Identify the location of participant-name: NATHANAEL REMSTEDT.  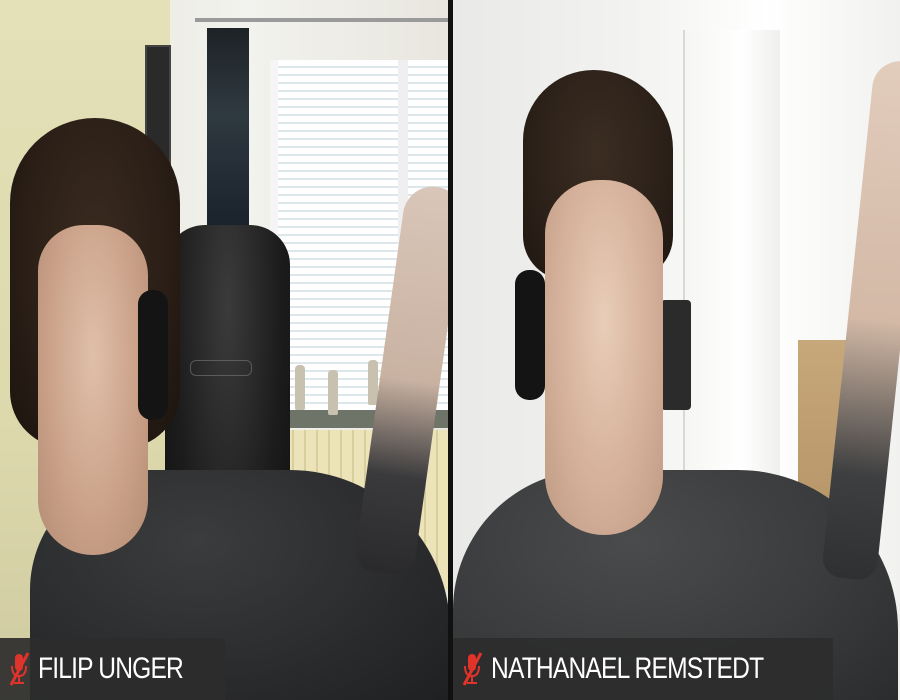
(627, 668).